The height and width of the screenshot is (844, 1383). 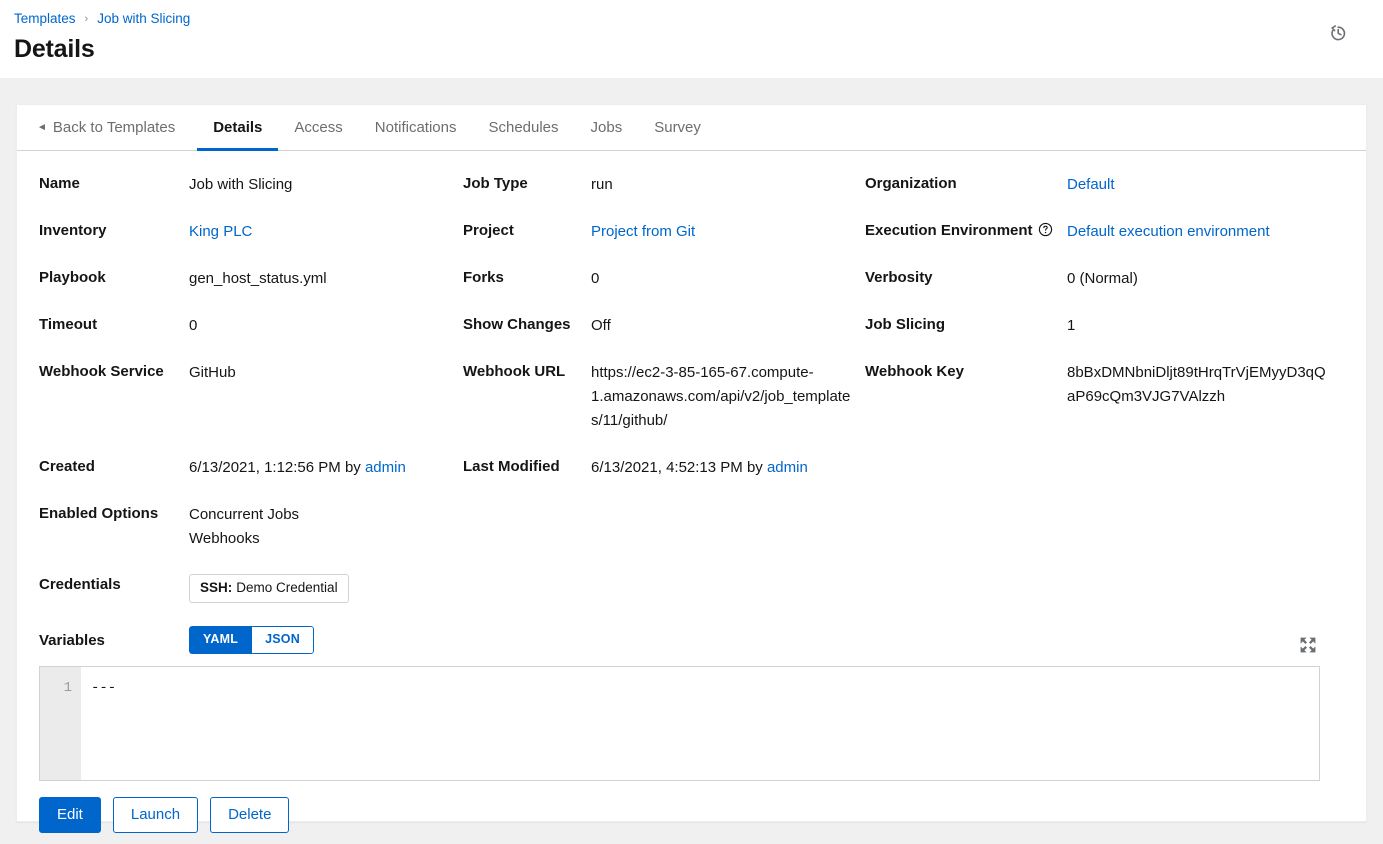 I want to click on history-icon, so click(x=1338, y=33).